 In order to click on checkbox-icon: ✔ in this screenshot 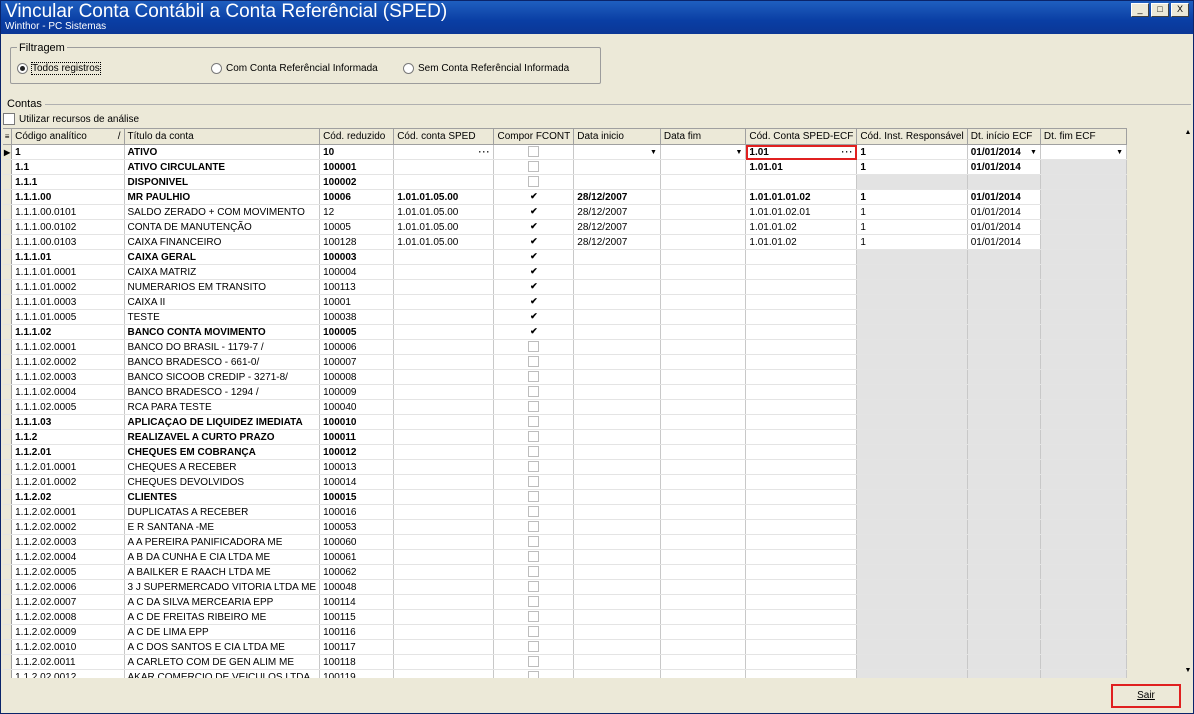, I will do `click(534, 197)`.